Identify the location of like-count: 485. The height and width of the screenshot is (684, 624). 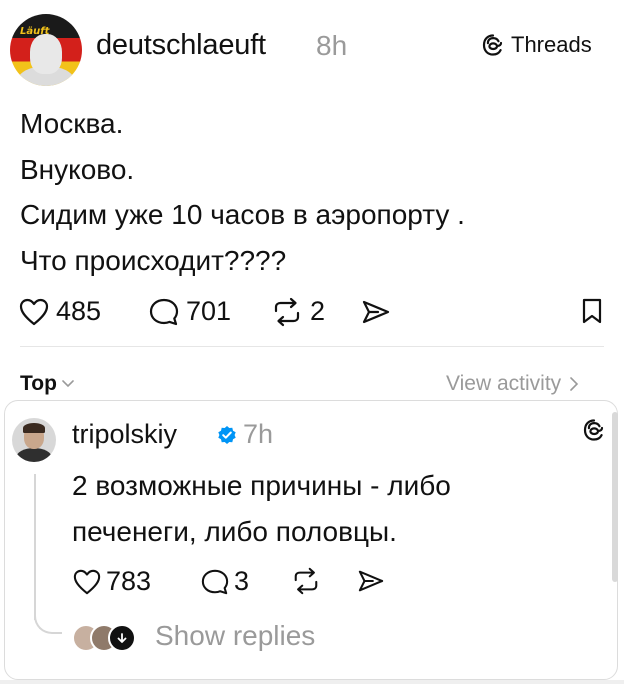
(79, 311).